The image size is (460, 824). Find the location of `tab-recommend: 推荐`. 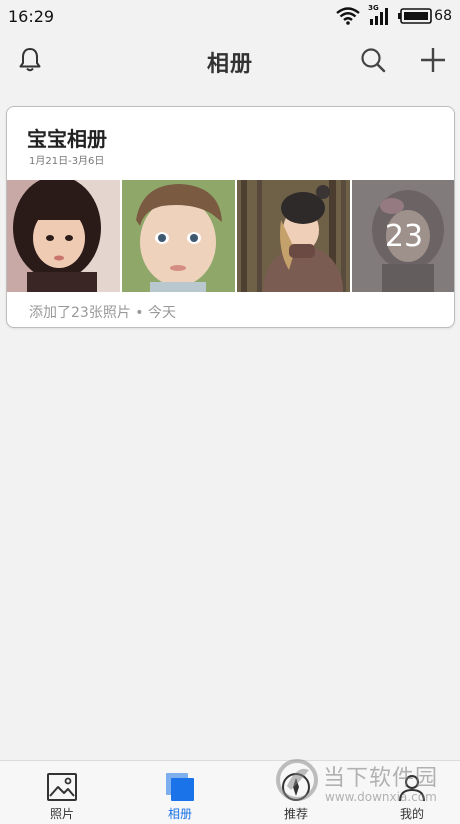

tab-recommend: 推荐 is located at coordinates (296, 792).